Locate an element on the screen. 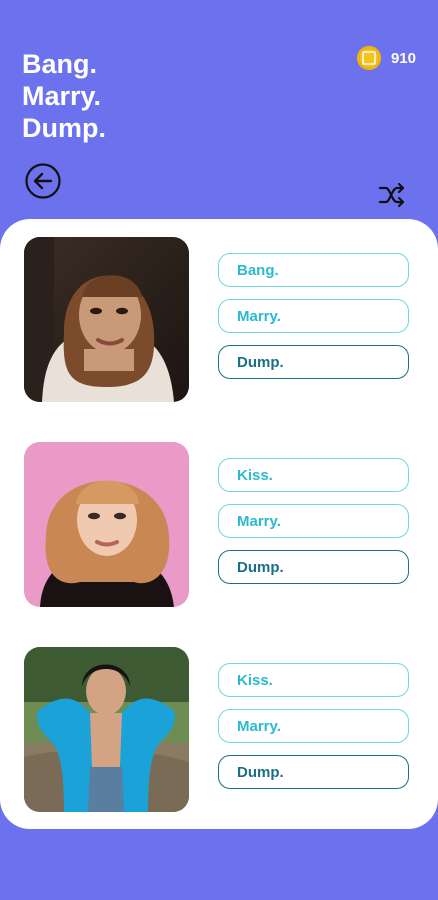  shuffle-icon is located at coordinates (391, 195).